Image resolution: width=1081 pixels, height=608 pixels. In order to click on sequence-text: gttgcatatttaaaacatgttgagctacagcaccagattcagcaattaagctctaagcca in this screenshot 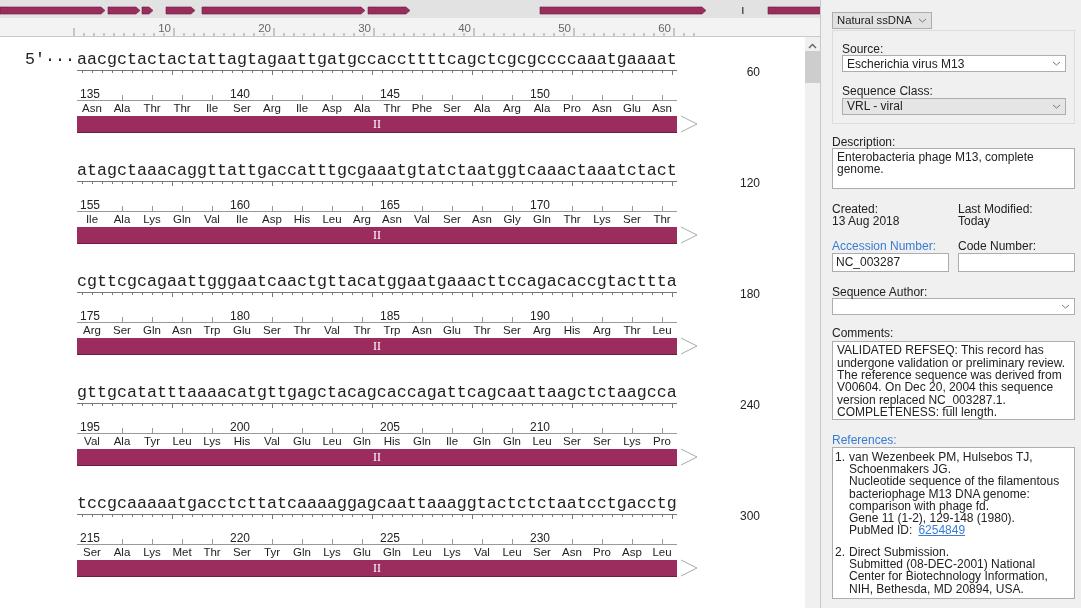, I will do `click(377, 393)`.